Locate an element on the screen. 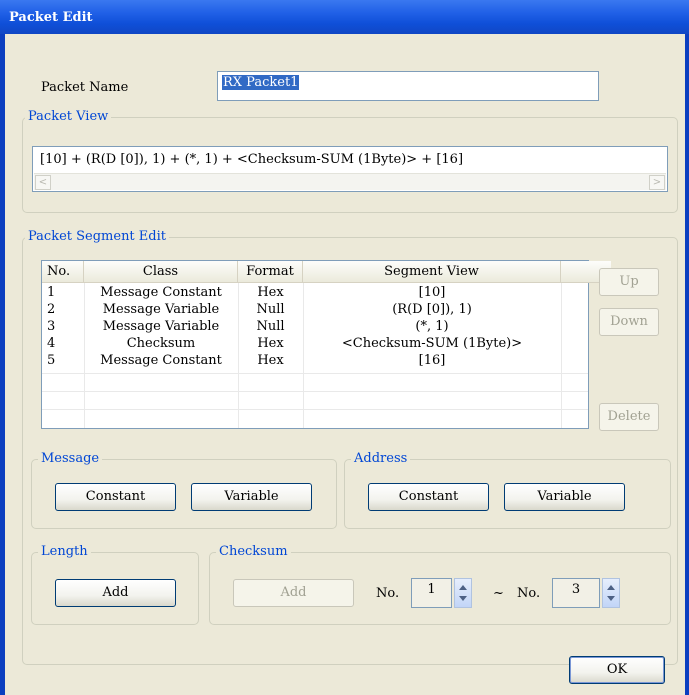 This screenshot has width=689, height=695. col-class-header: Class is located at coordinates (161, 272).